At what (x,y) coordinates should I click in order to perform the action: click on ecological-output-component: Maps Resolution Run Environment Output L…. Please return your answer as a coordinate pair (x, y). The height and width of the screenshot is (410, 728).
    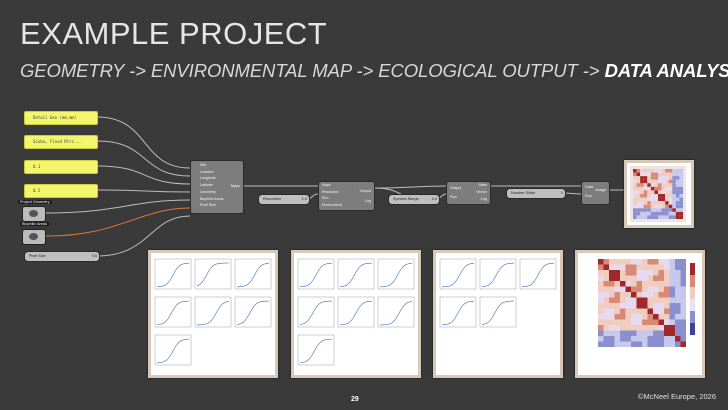
    Looking at the image, I should click on (346, 196).